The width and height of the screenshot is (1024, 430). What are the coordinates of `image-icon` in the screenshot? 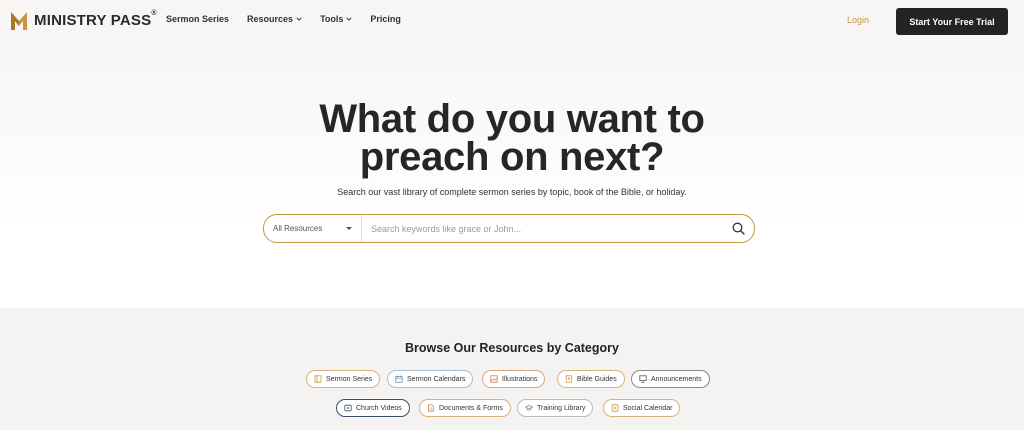 It's located at (494, 379).